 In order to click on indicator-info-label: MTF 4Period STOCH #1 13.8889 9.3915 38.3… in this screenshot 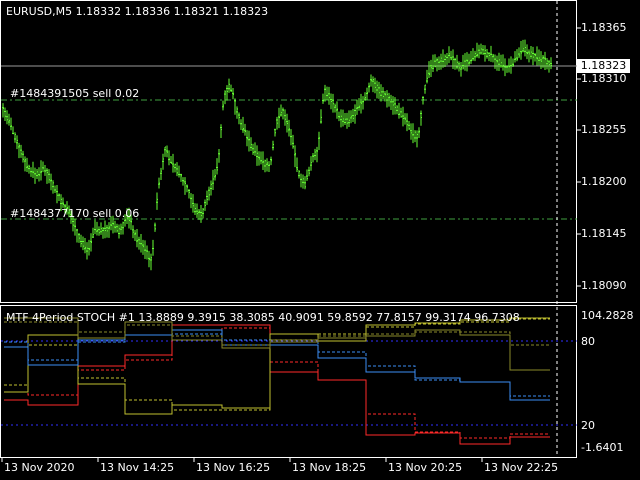, I will do `click(263, 317)`.